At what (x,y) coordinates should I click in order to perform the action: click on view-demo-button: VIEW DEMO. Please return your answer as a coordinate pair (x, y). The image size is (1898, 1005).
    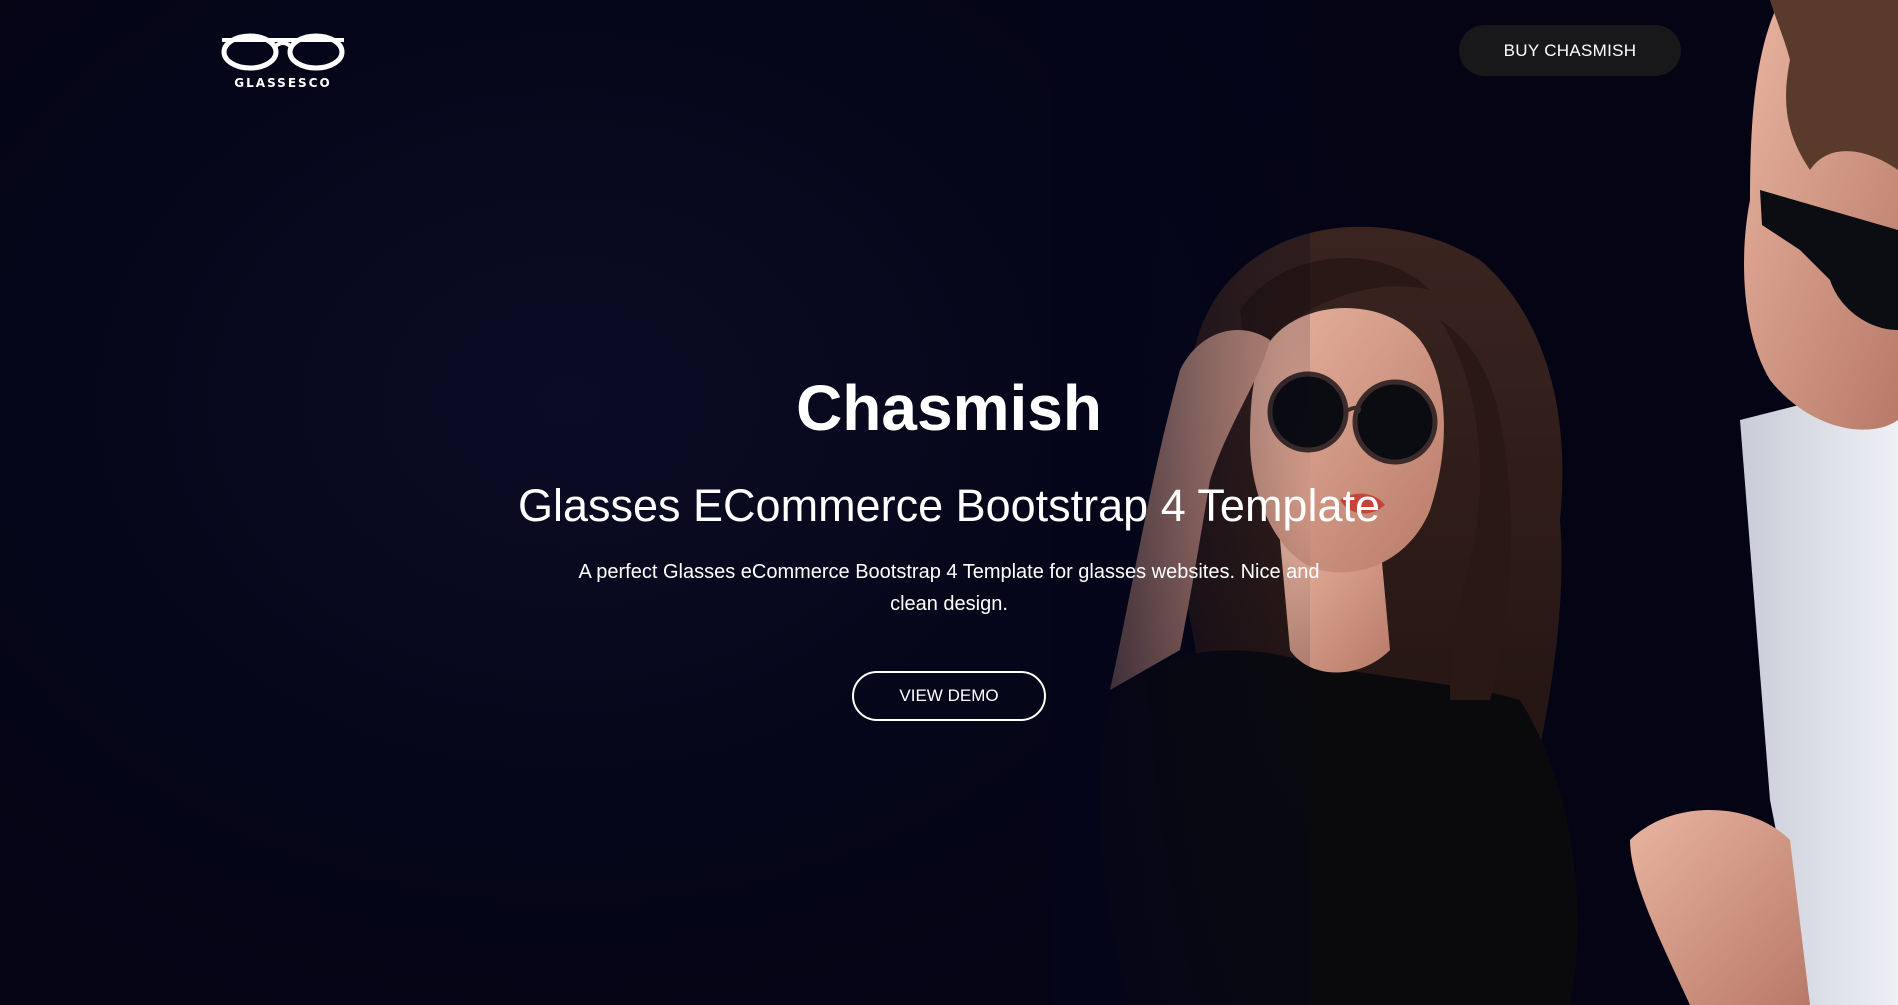
    Looking at the image, I should click on (949, 696).